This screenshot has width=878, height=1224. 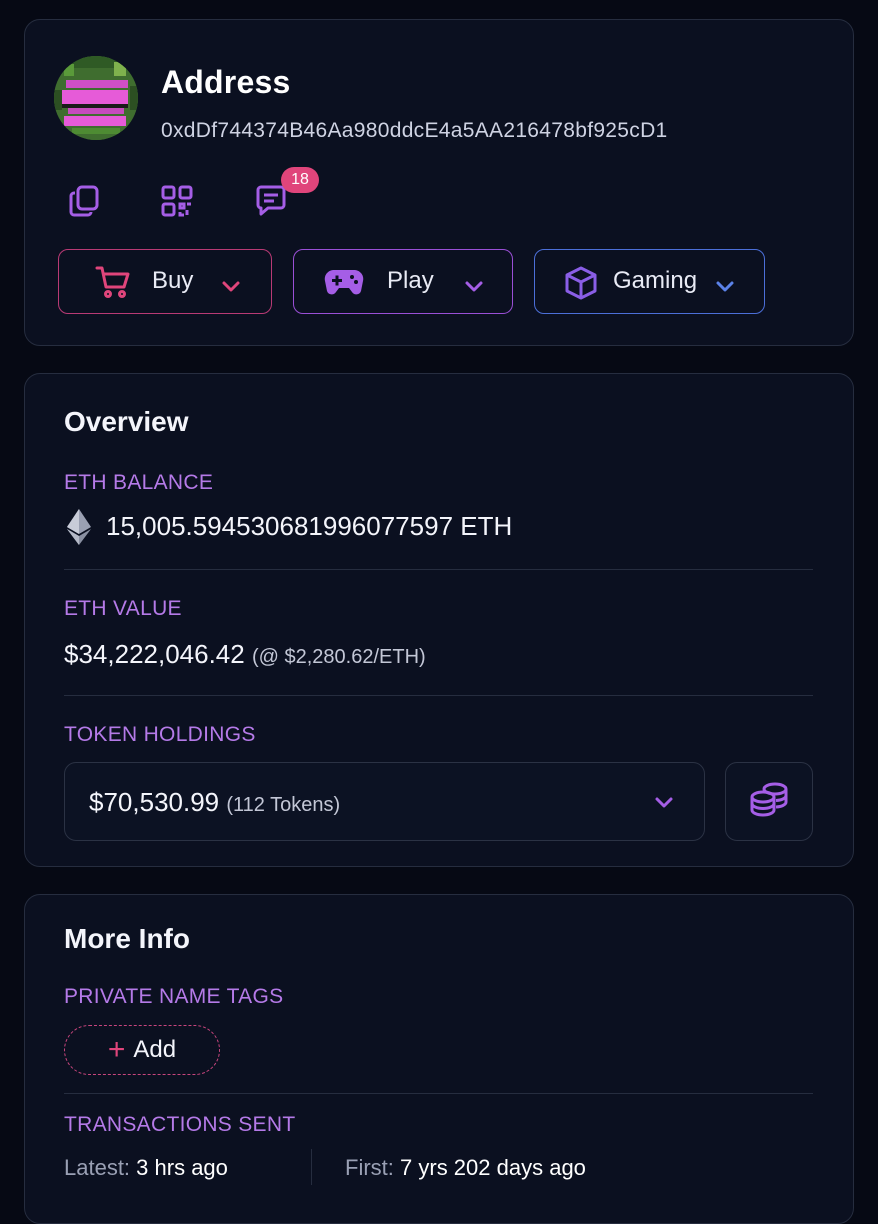 I want to click on private-name-tags-label: PRIVATE NAME TAGS, so click(x=174, y=996).